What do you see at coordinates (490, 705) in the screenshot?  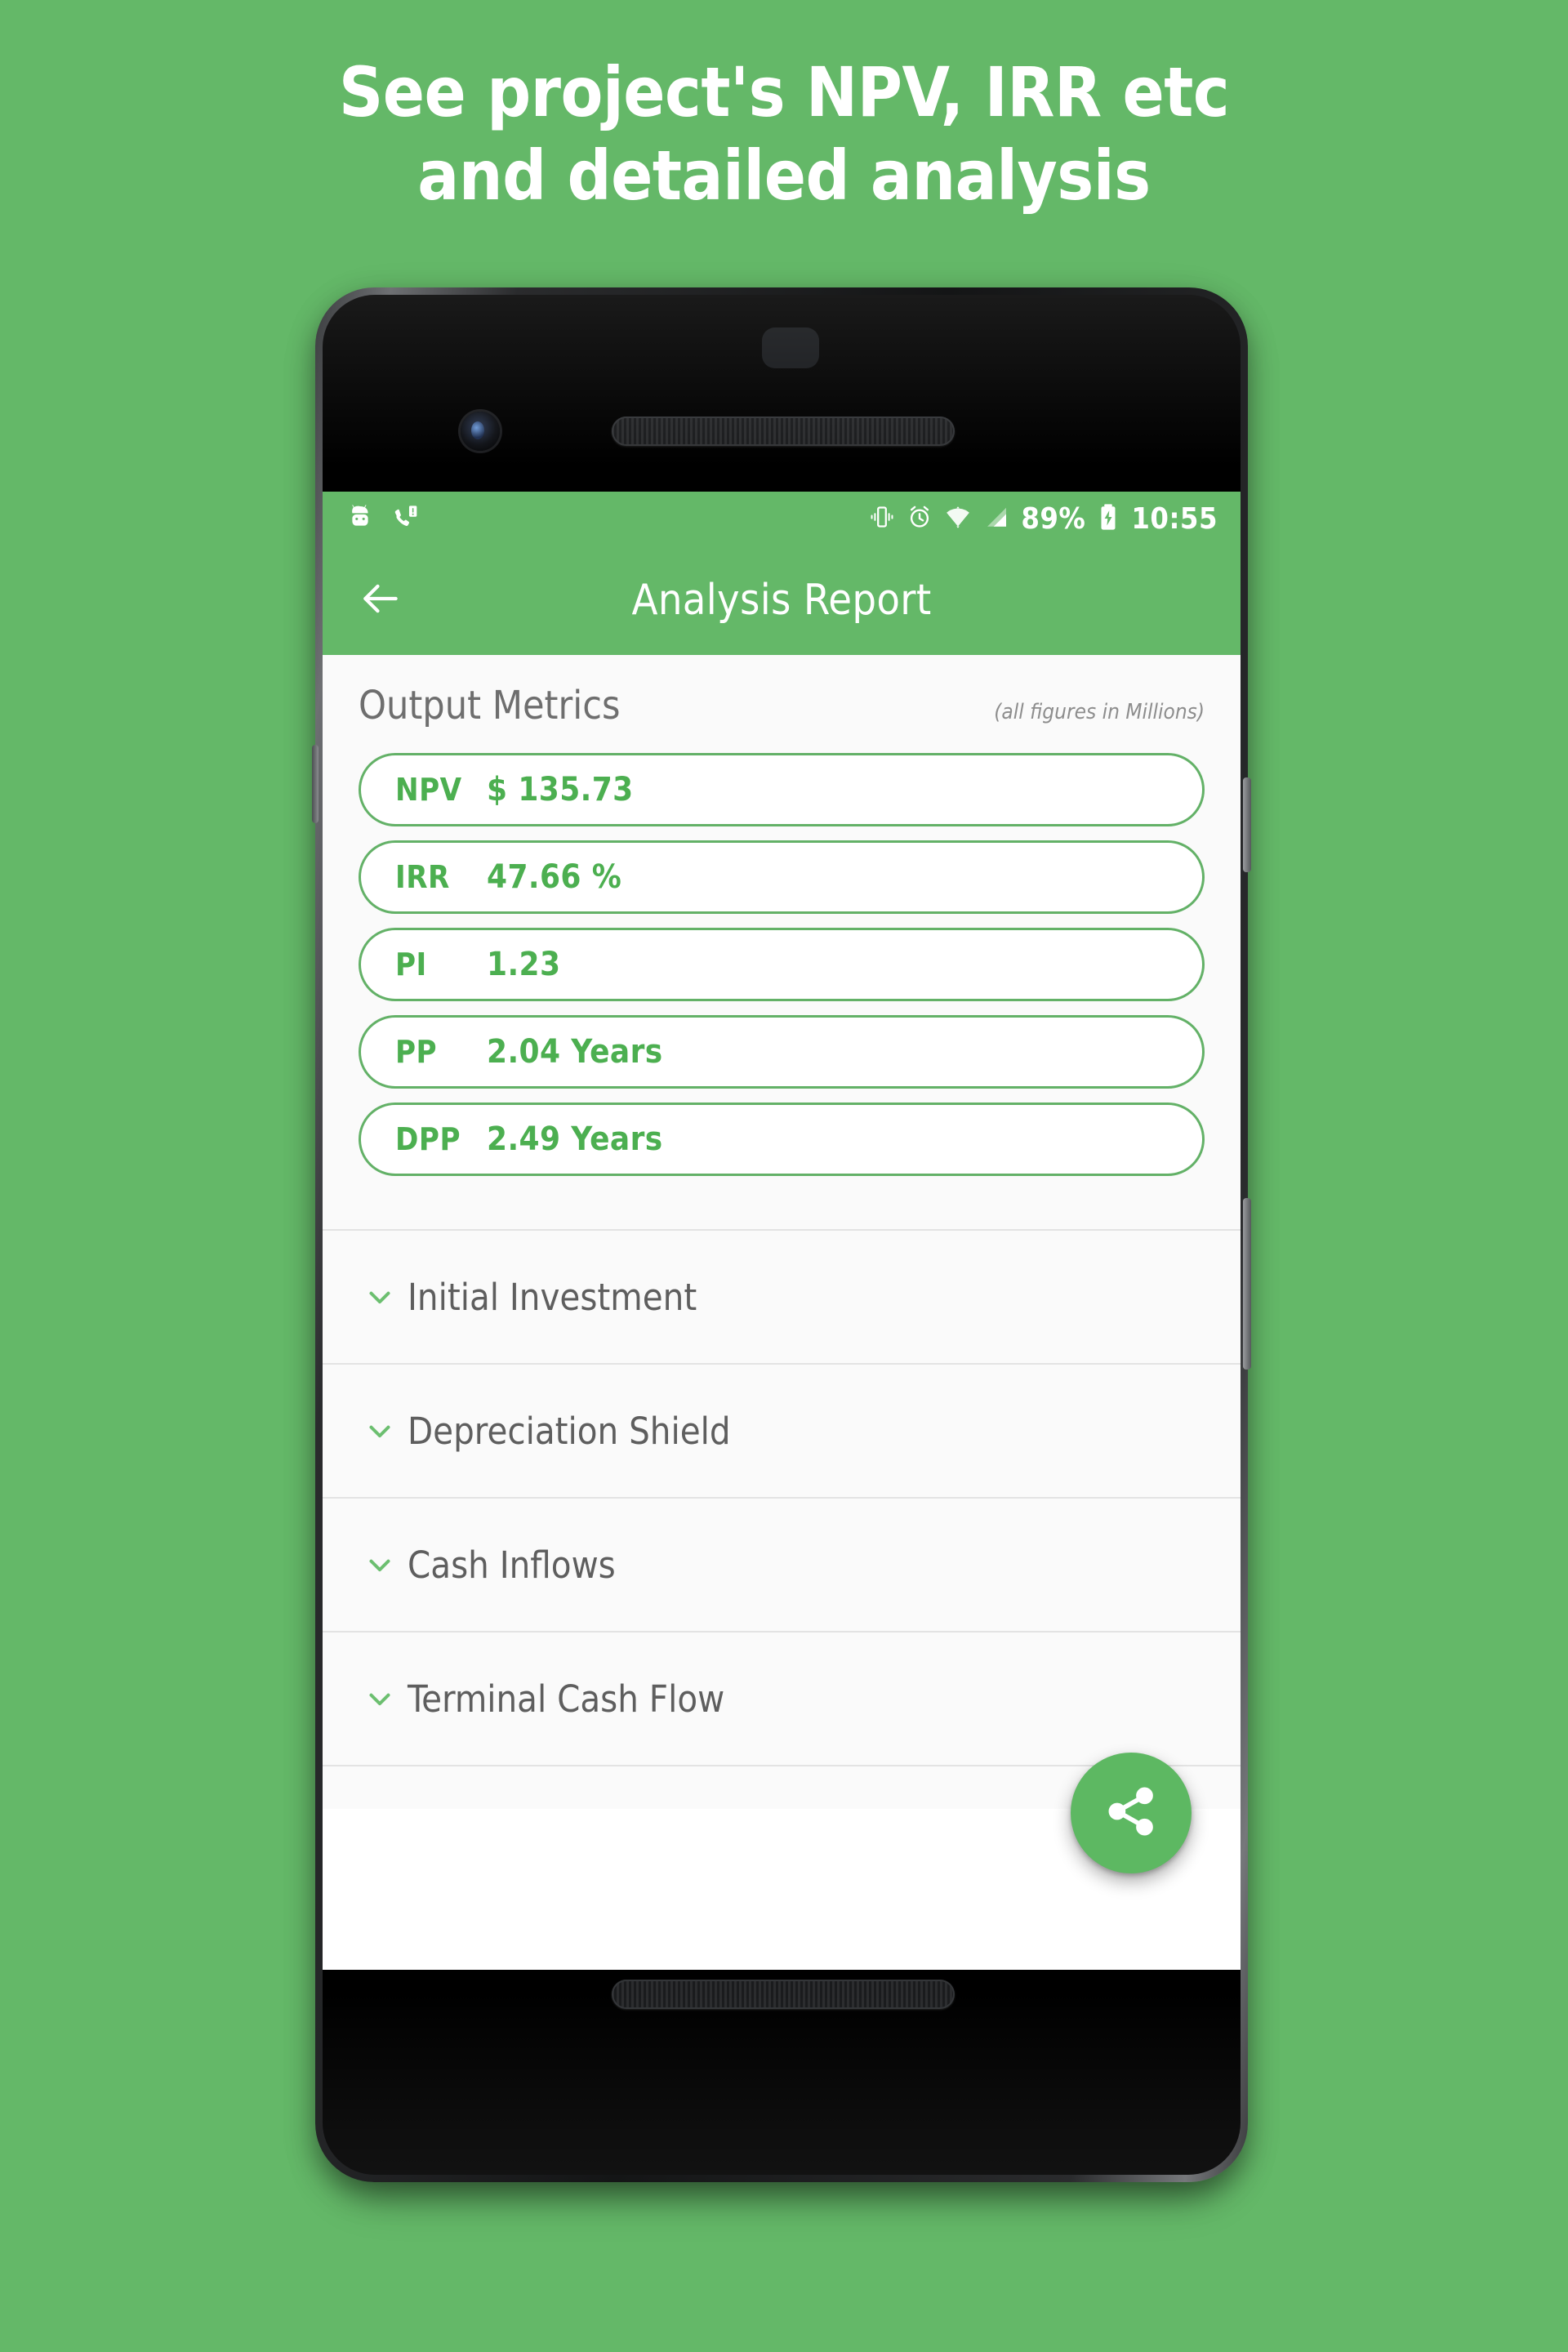 I see `output-metrics-title: Output Metrics` at bounding box center [490, 705].